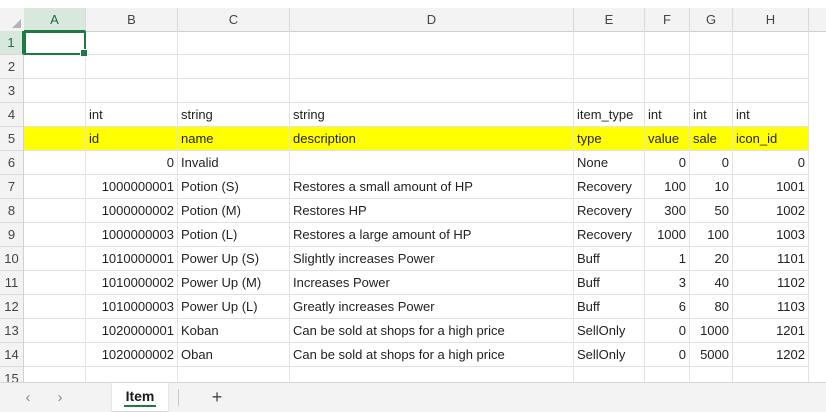 This screenshot has height=412, width=826. What do you see at coordinates (667, 235) in the screenshot?
I see `cell-f9: 1000` at bounding box center [667, 235].